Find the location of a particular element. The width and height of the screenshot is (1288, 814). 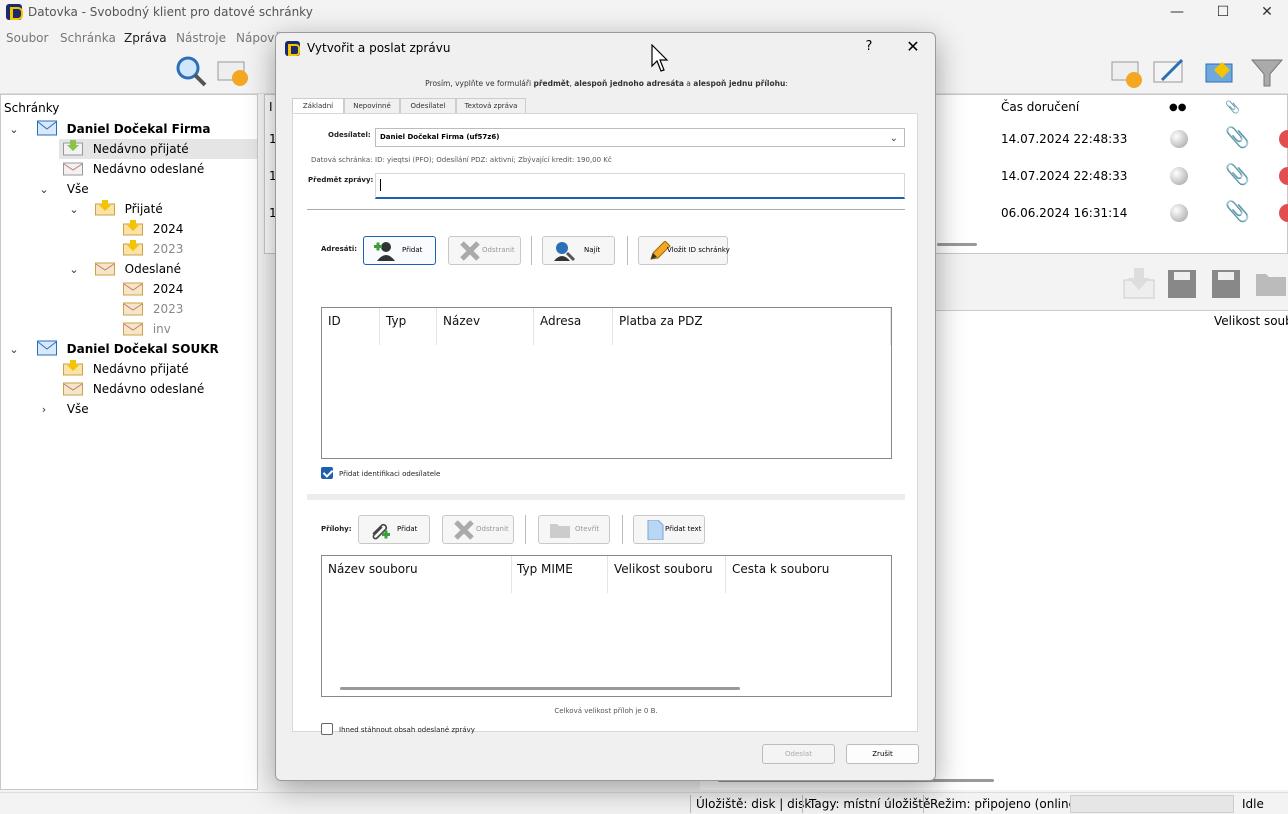

help-button: ? is located at coordinates (869, 48).